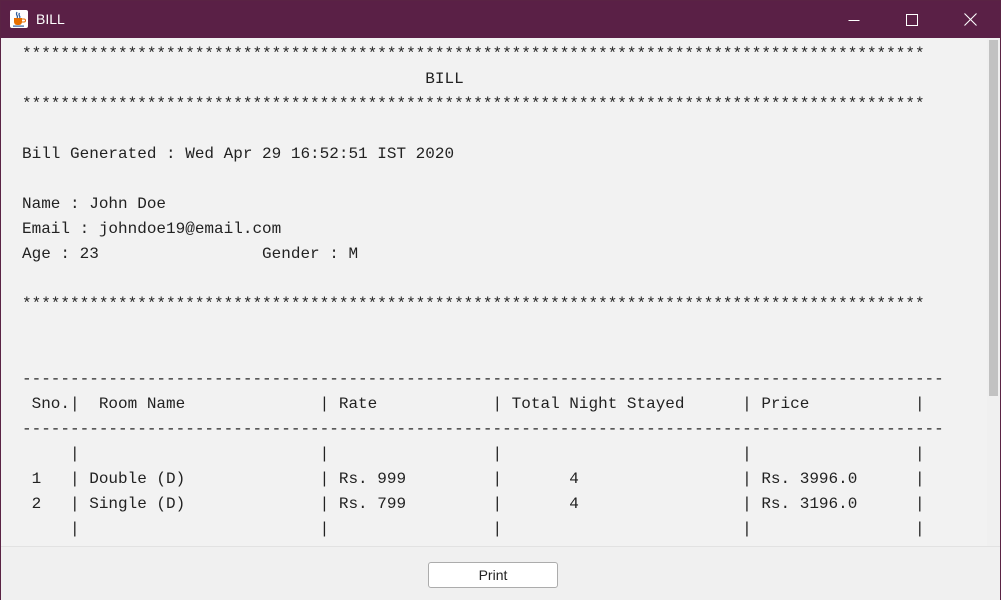  Describe the element at coordinates (50, 19) in the screenshot. I see `window-title: BILL` at that location.